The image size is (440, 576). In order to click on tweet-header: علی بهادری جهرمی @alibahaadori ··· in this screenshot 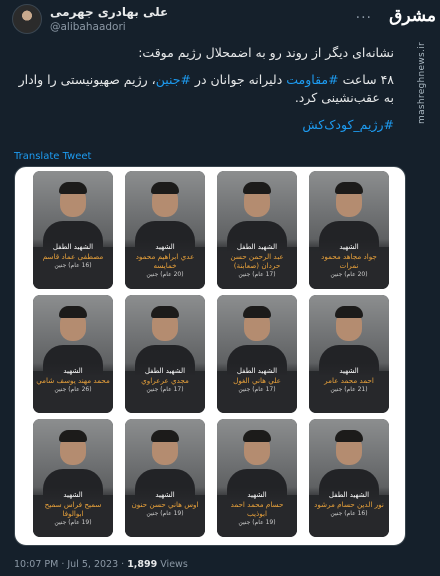, I will do `click(220, 21)`.